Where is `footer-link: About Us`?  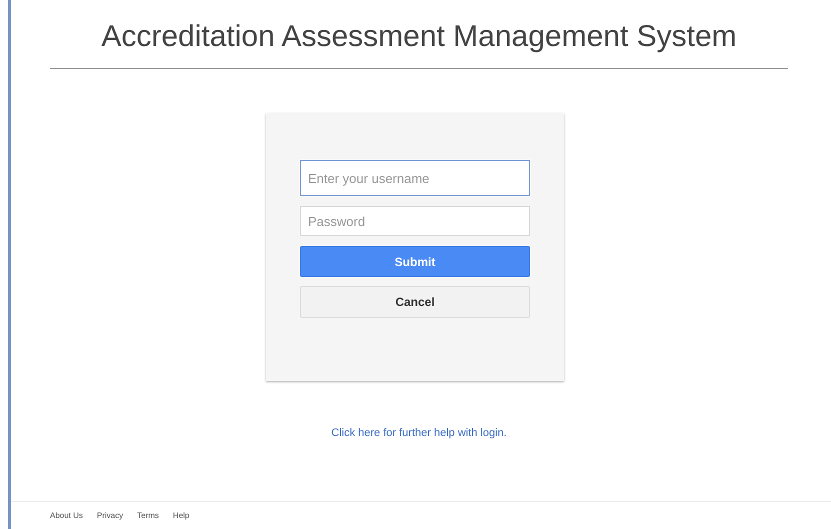
footer-link: About Us is located at coordinates (66, 515).